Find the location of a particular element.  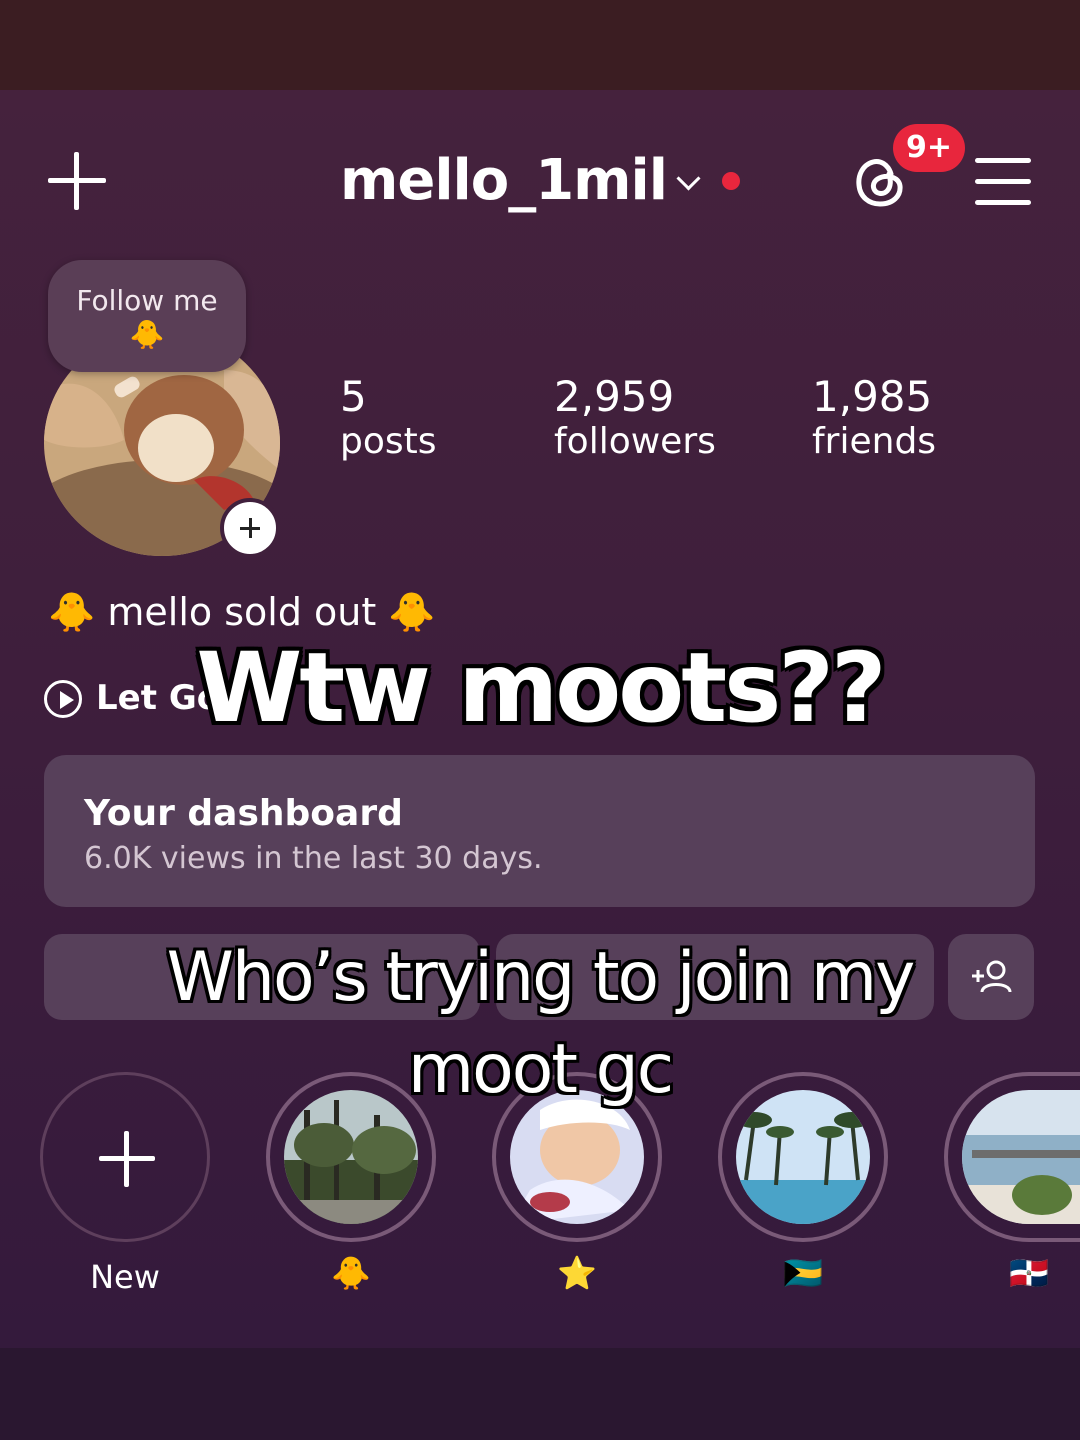

note-emoji: 🐥 is located at coordinates (147, 334).